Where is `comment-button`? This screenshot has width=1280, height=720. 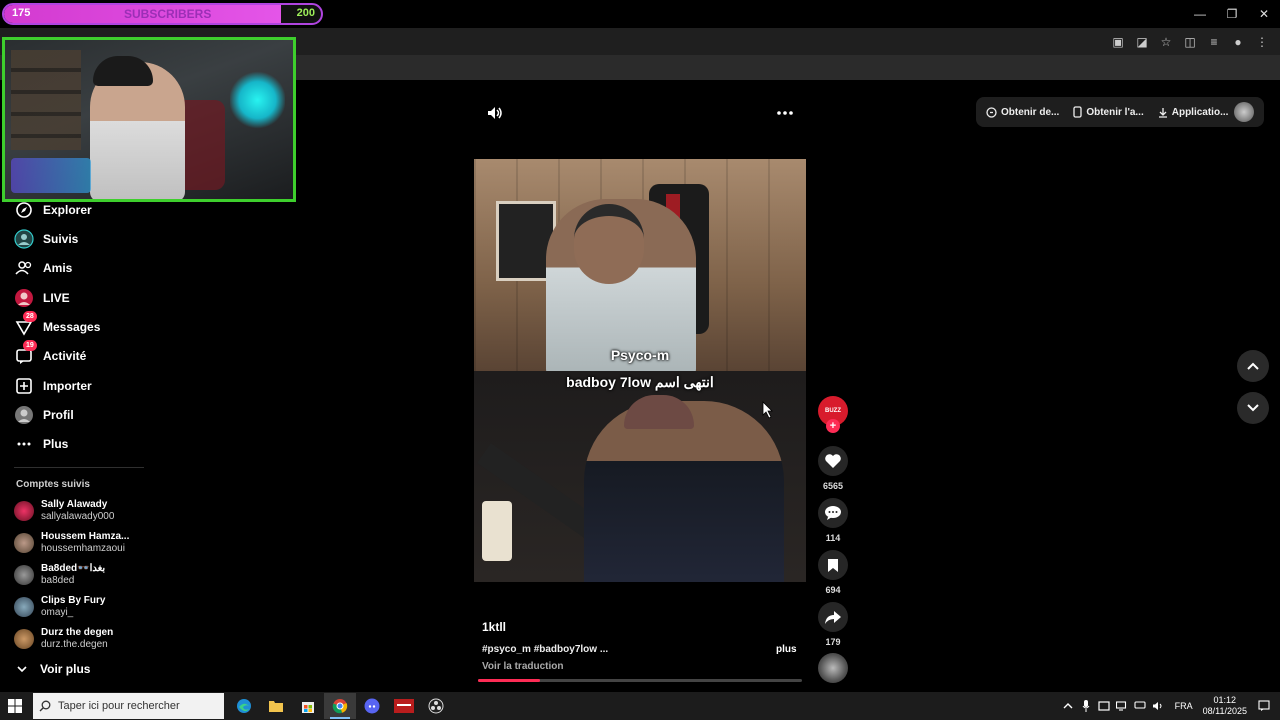 comment-button is located at coordinates (833, 513).